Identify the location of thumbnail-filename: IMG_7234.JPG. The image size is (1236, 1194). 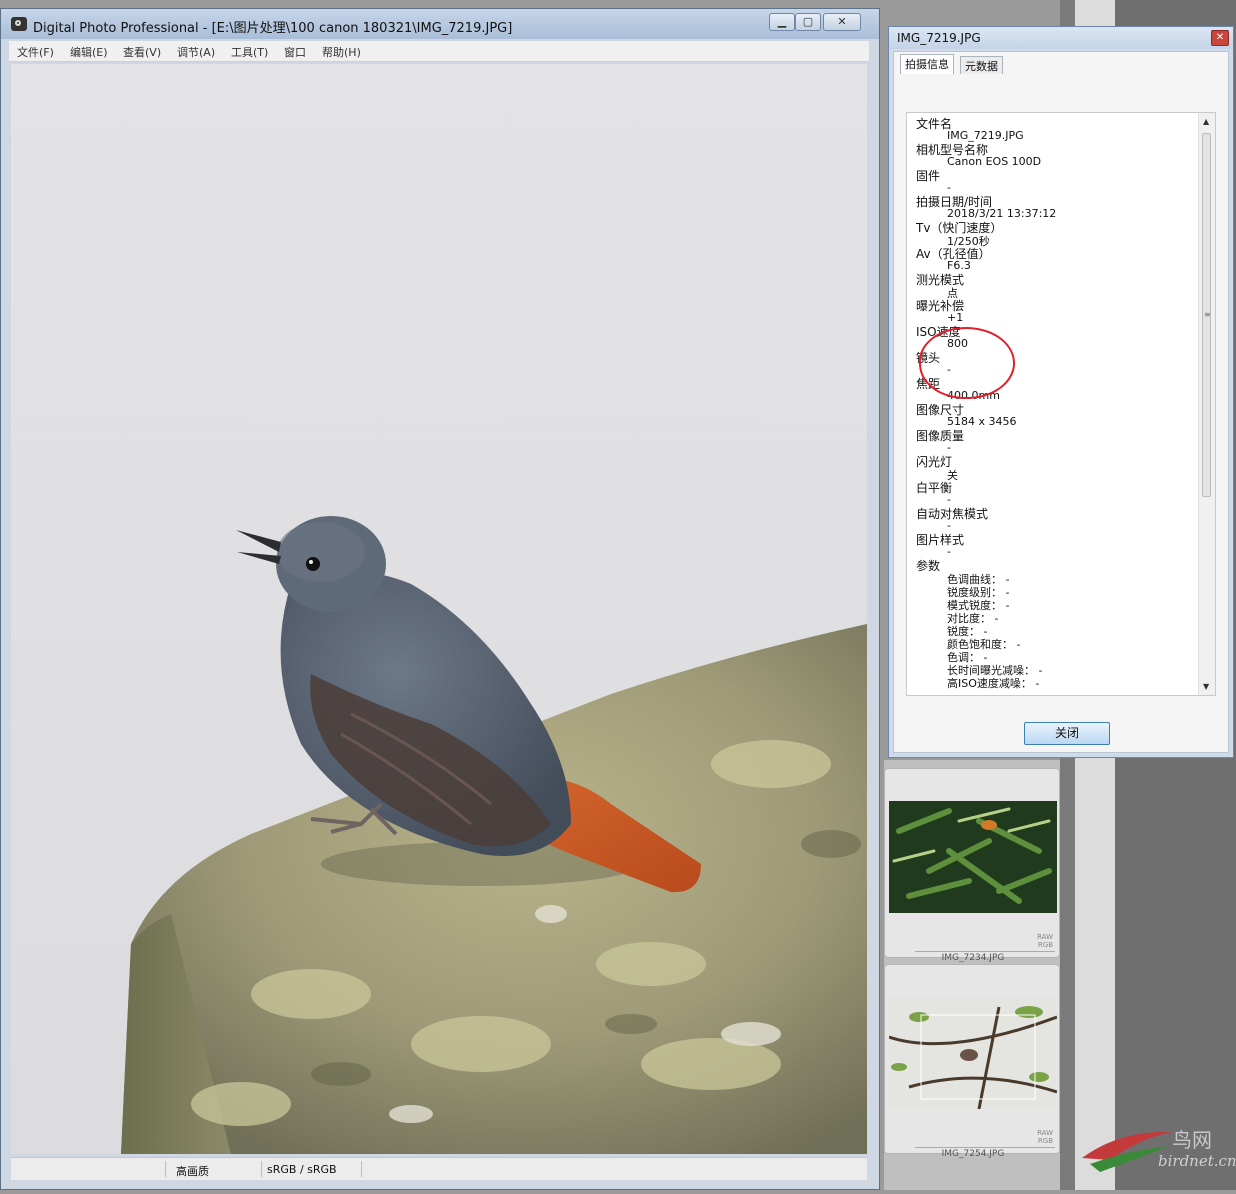
(973, 958).